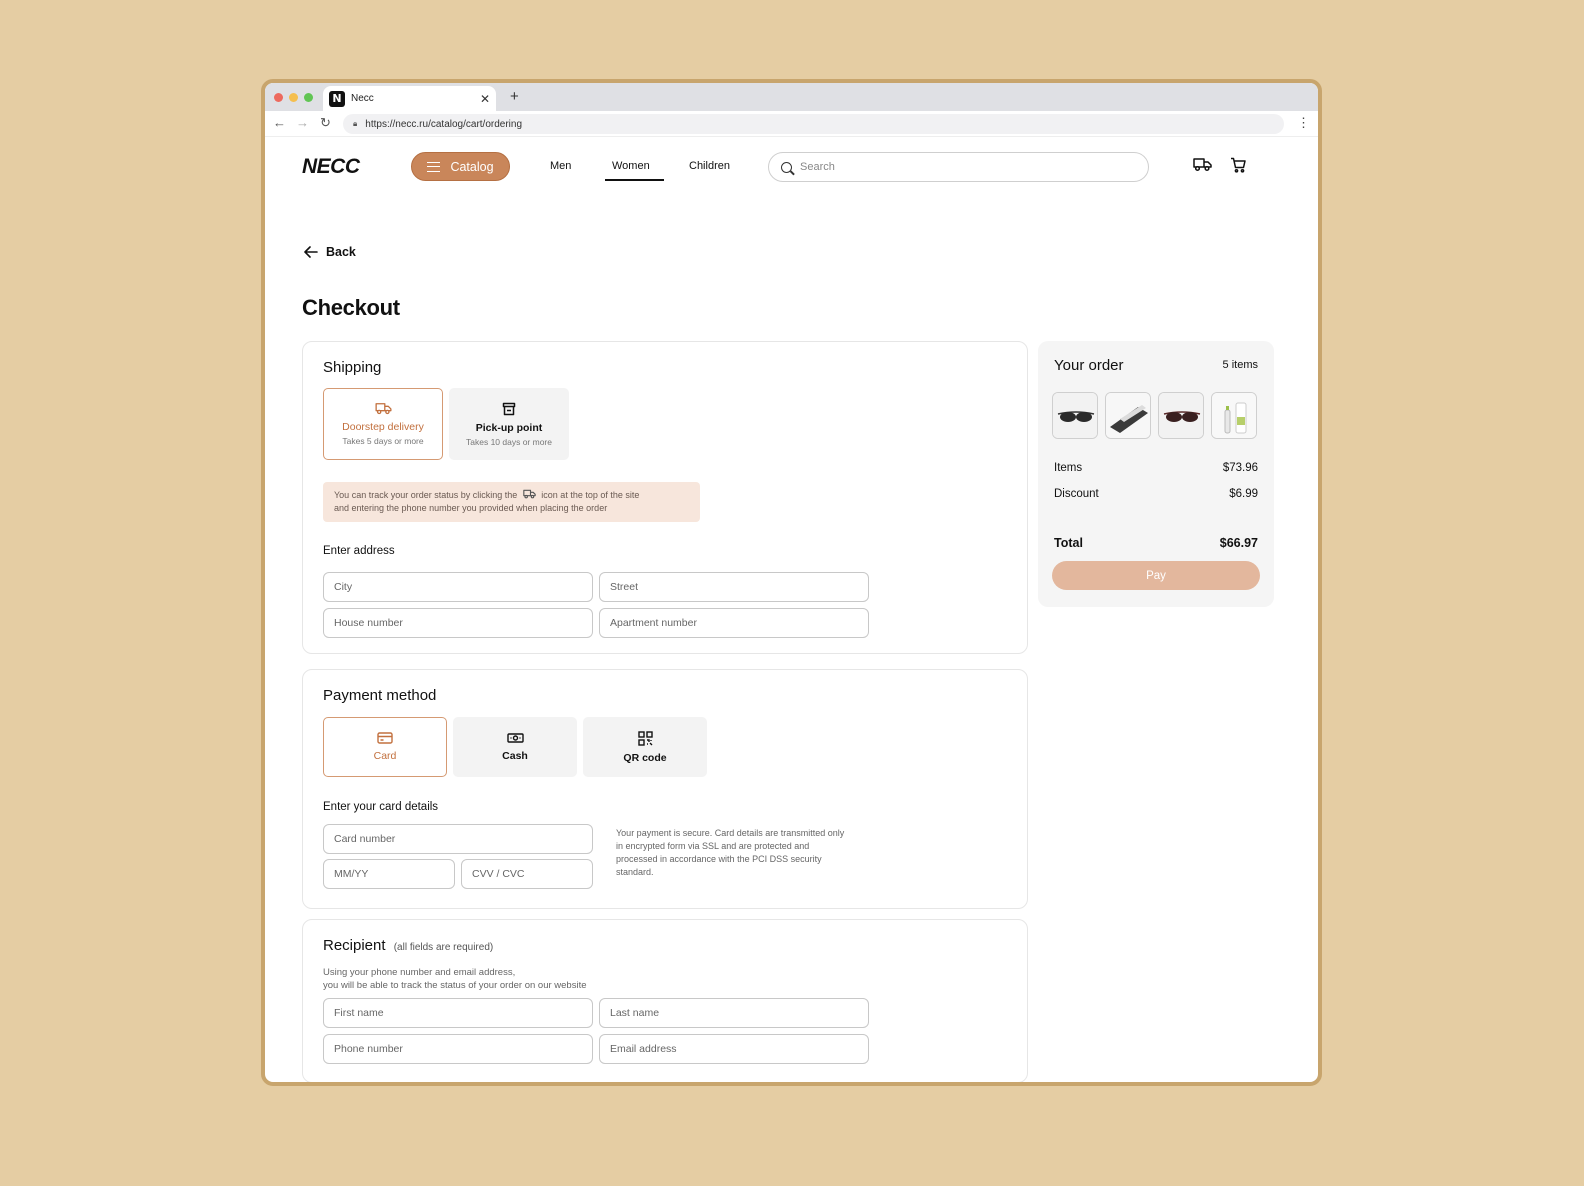  Describe the element at coordinates (341, 252) in the screenshot. I see `back-label: Back` at that location.